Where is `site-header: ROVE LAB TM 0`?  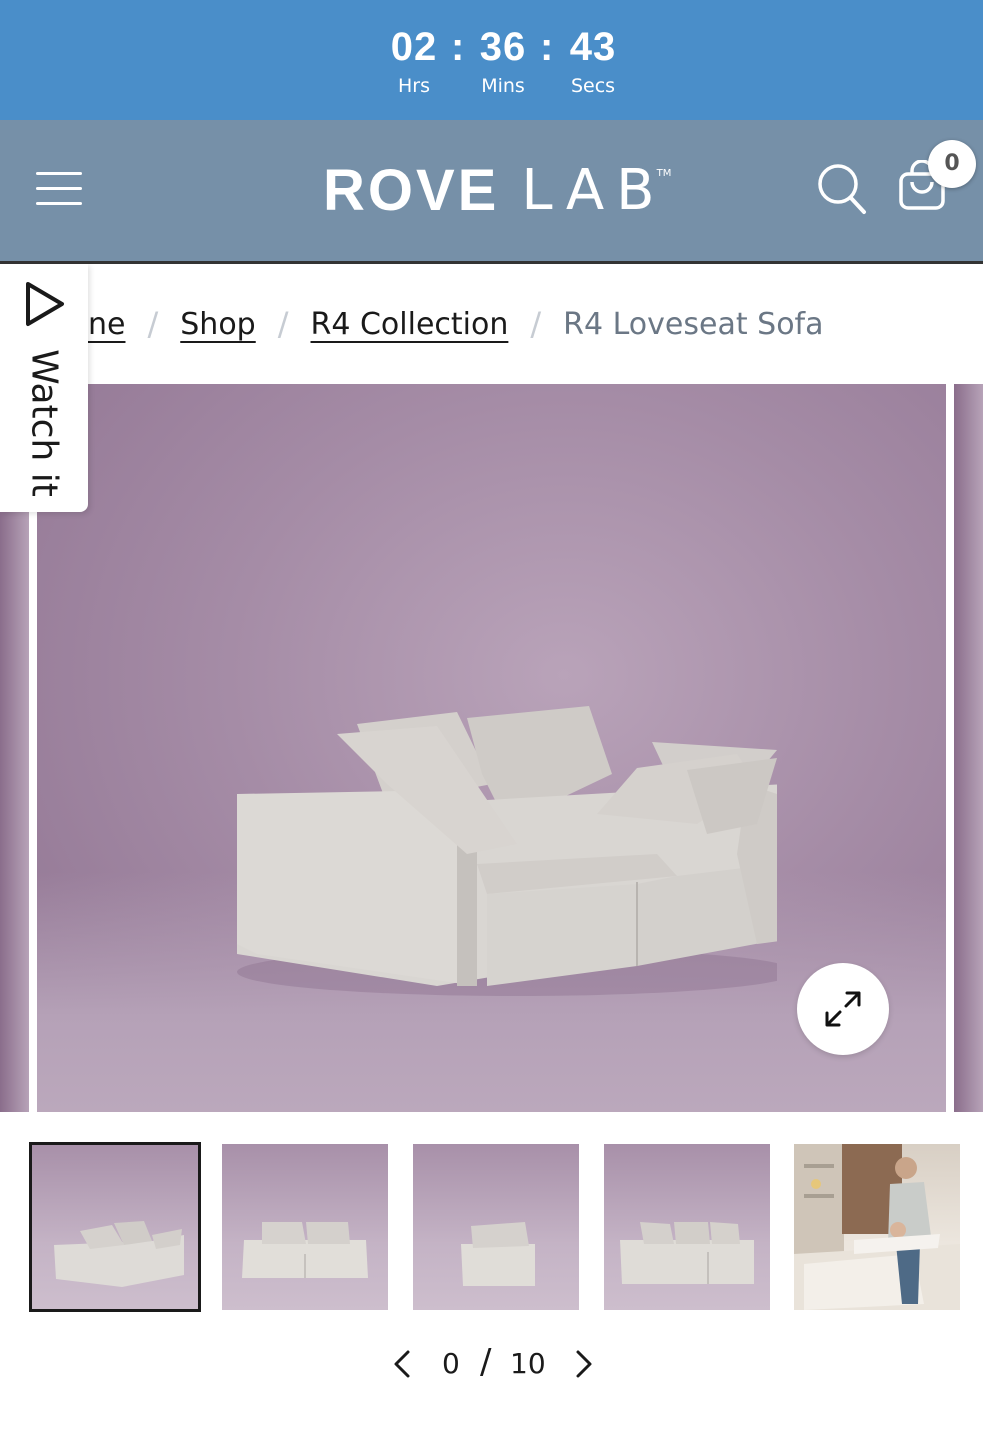
site-header: ROVE LAB TM 0 is located at coordinates (491, 192).